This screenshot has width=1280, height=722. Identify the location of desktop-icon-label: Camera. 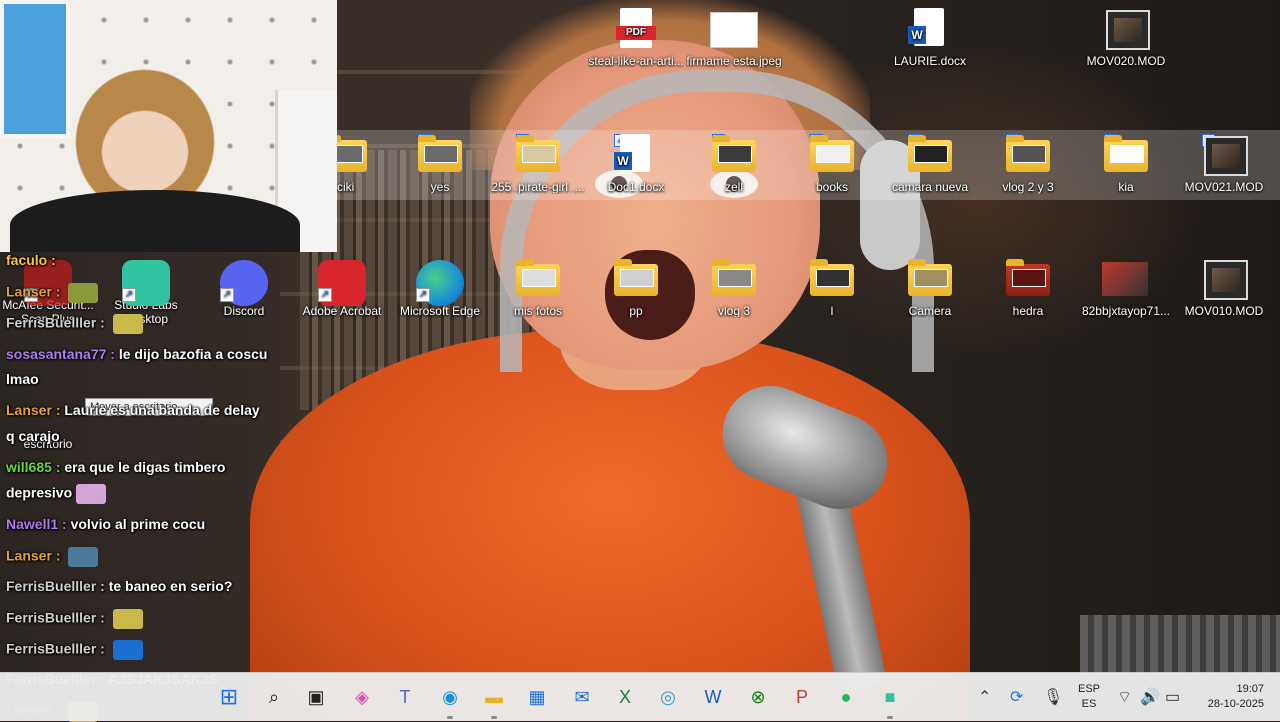
(930, 311).